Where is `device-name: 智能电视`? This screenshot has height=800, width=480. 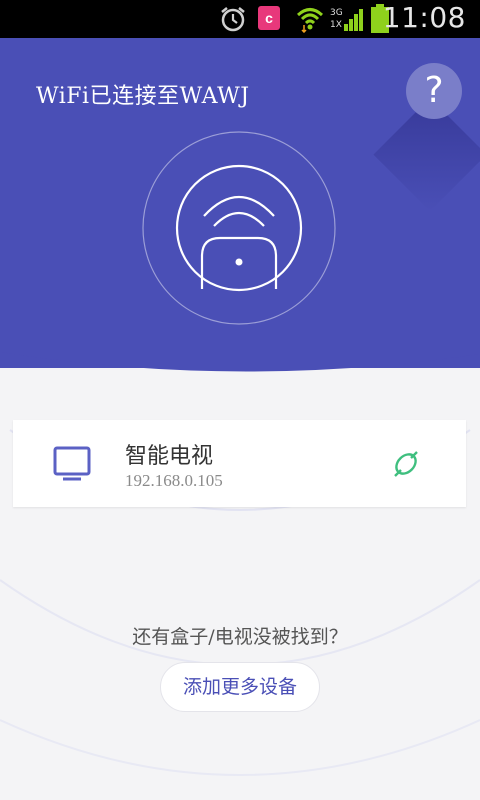
device-name: 智能电视 is located at coordinates (169, 456).